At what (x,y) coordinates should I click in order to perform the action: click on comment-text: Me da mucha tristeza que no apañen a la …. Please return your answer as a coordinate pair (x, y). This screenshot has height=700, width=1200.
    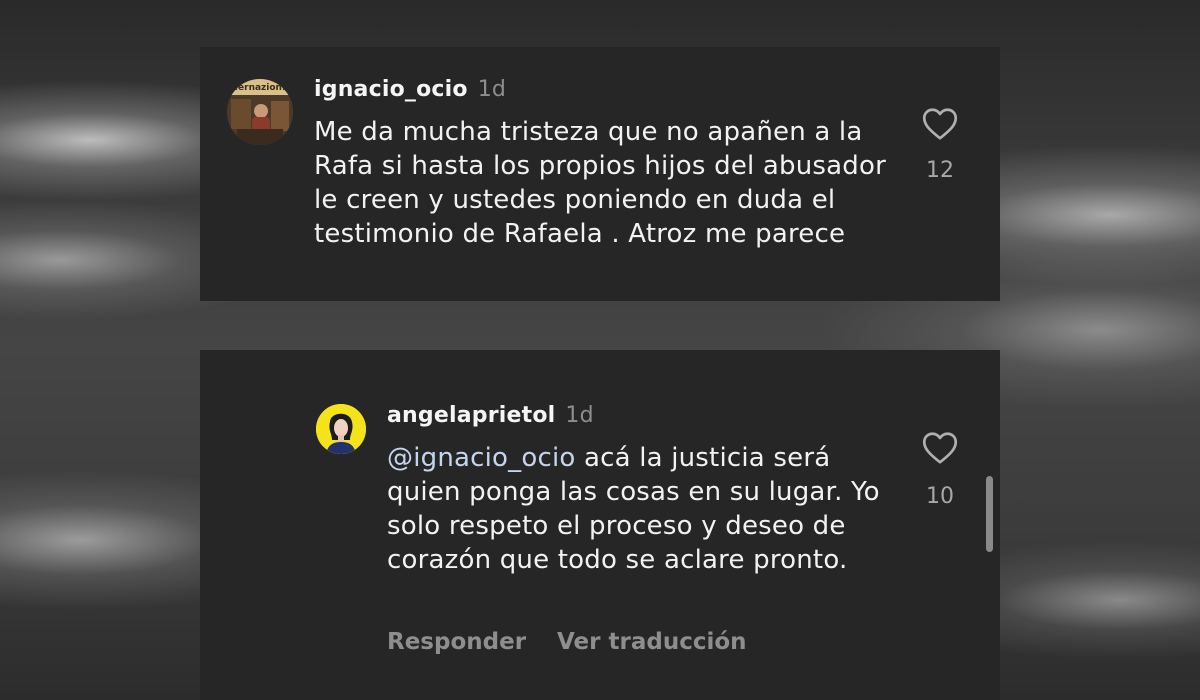
    Looking at the image, I should click on (600, 183).